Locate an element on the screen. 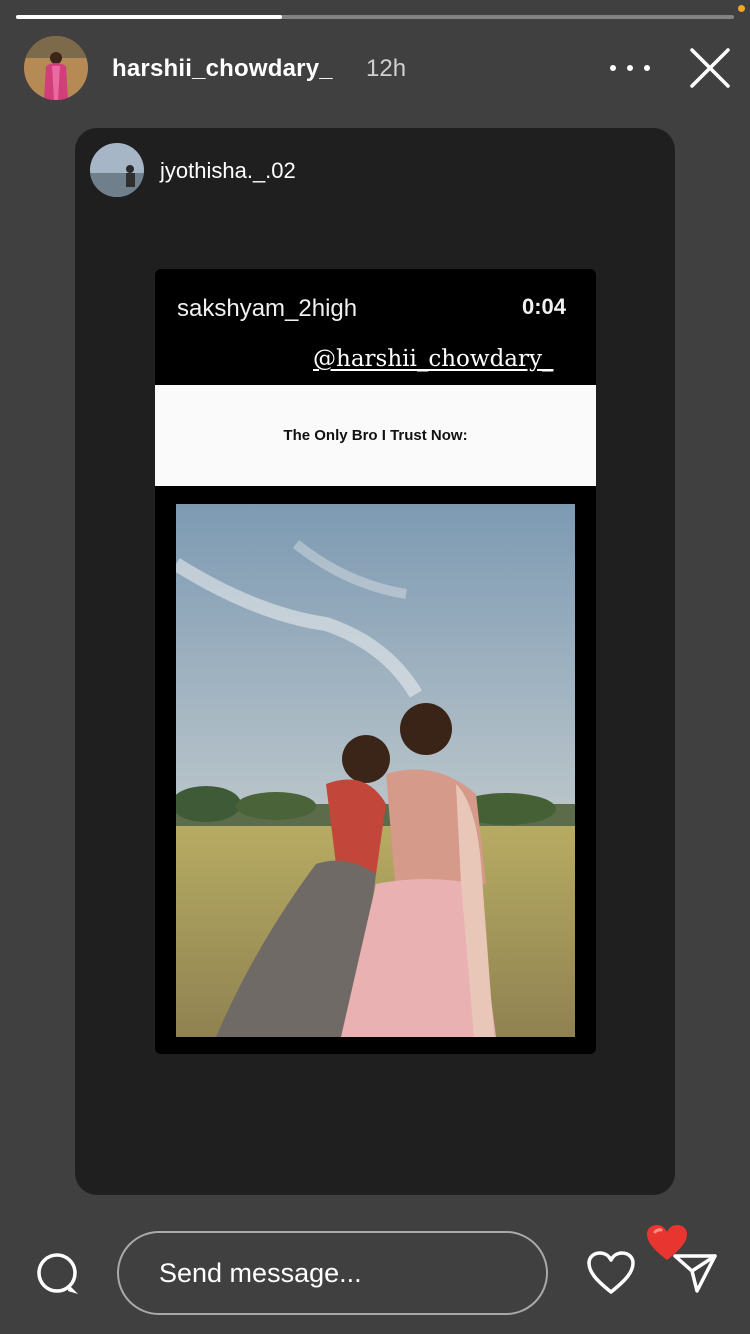 The height and width of the screenshot is (1334, 750). repost-username: sakshyam_2high is located at coordinates (267, 308).